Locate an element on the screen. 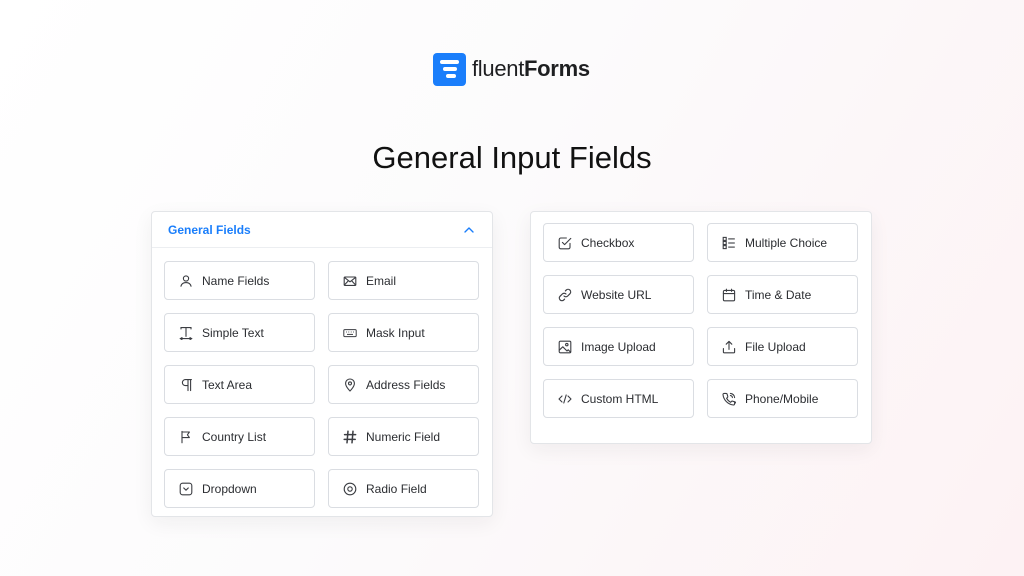  field-radio-field: Radio Field is located at coordinates (403, 488).